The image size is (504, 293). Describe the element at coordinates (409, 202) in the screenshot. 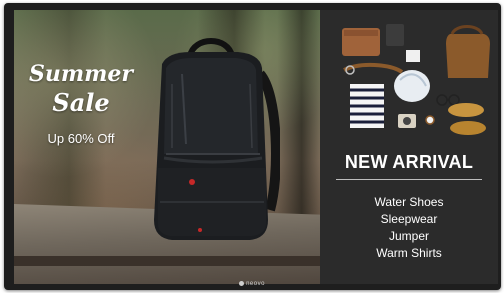

I see `list-item: Water Shoes` at that location.